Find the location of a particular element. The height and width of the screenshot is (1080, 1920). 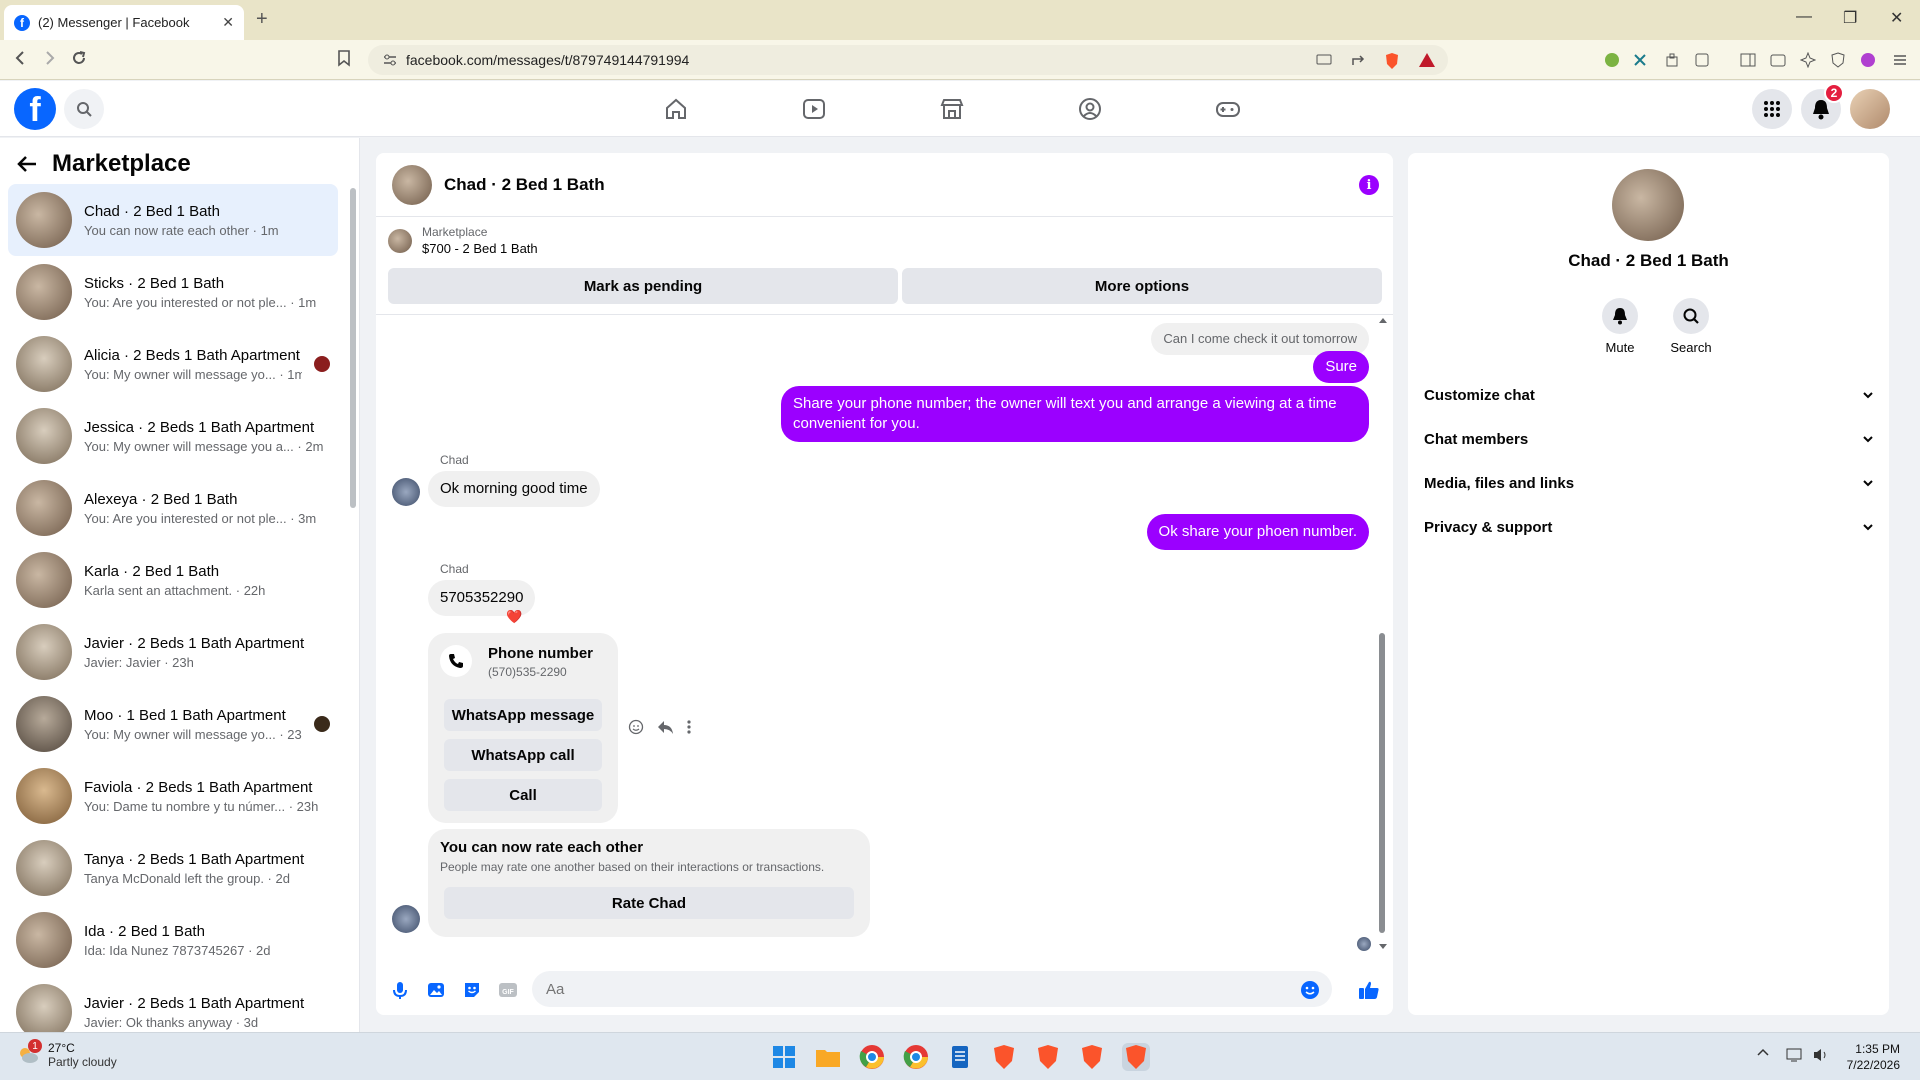

brave-rewards-icon is located at coordinates (1426, 60).